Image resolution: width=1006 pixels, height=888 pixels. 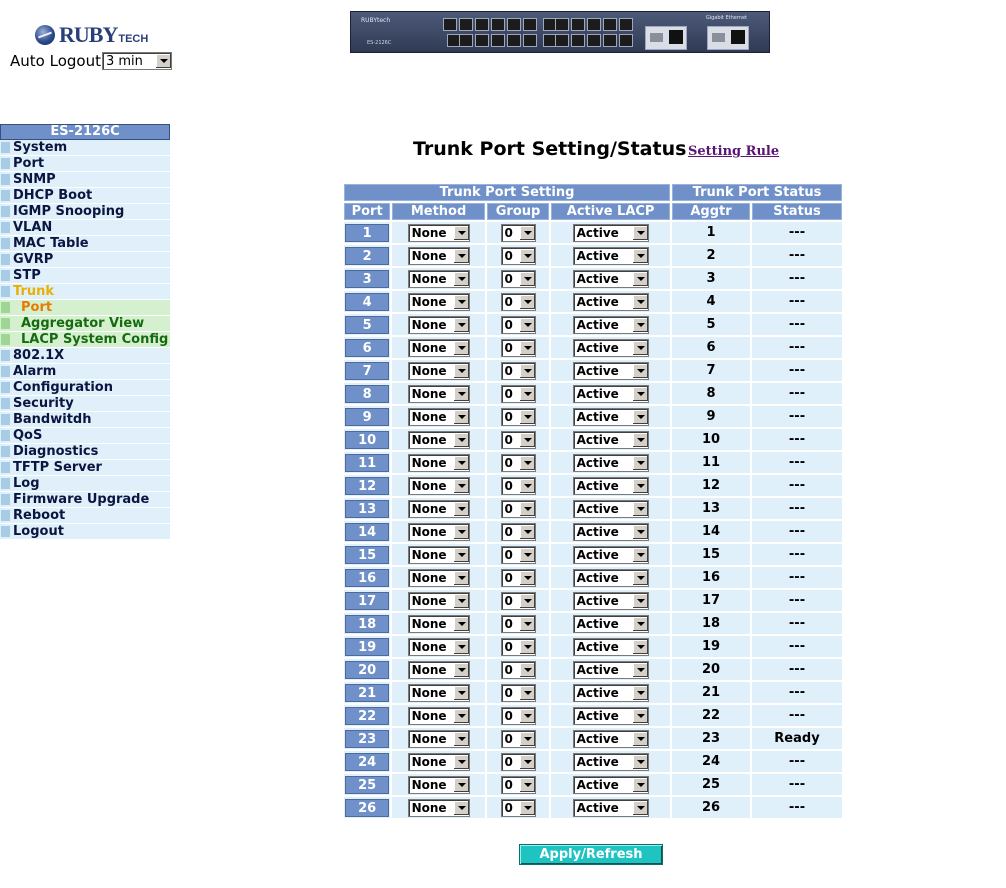 What do you see at coordinates (85, 484) in the screenshot?
I see `sidebar-item-log: Log` at bounding box center [85, 484].